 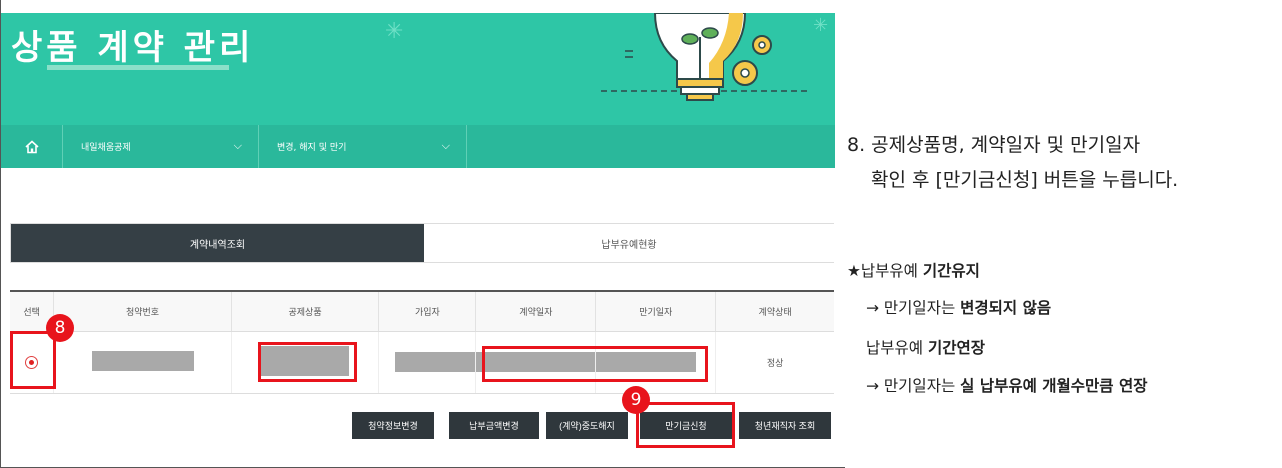 What do you see at coordinates (885, 271) in the screenshot?
I see `note-text: ★납부유예` at bounding box center [885, 271].